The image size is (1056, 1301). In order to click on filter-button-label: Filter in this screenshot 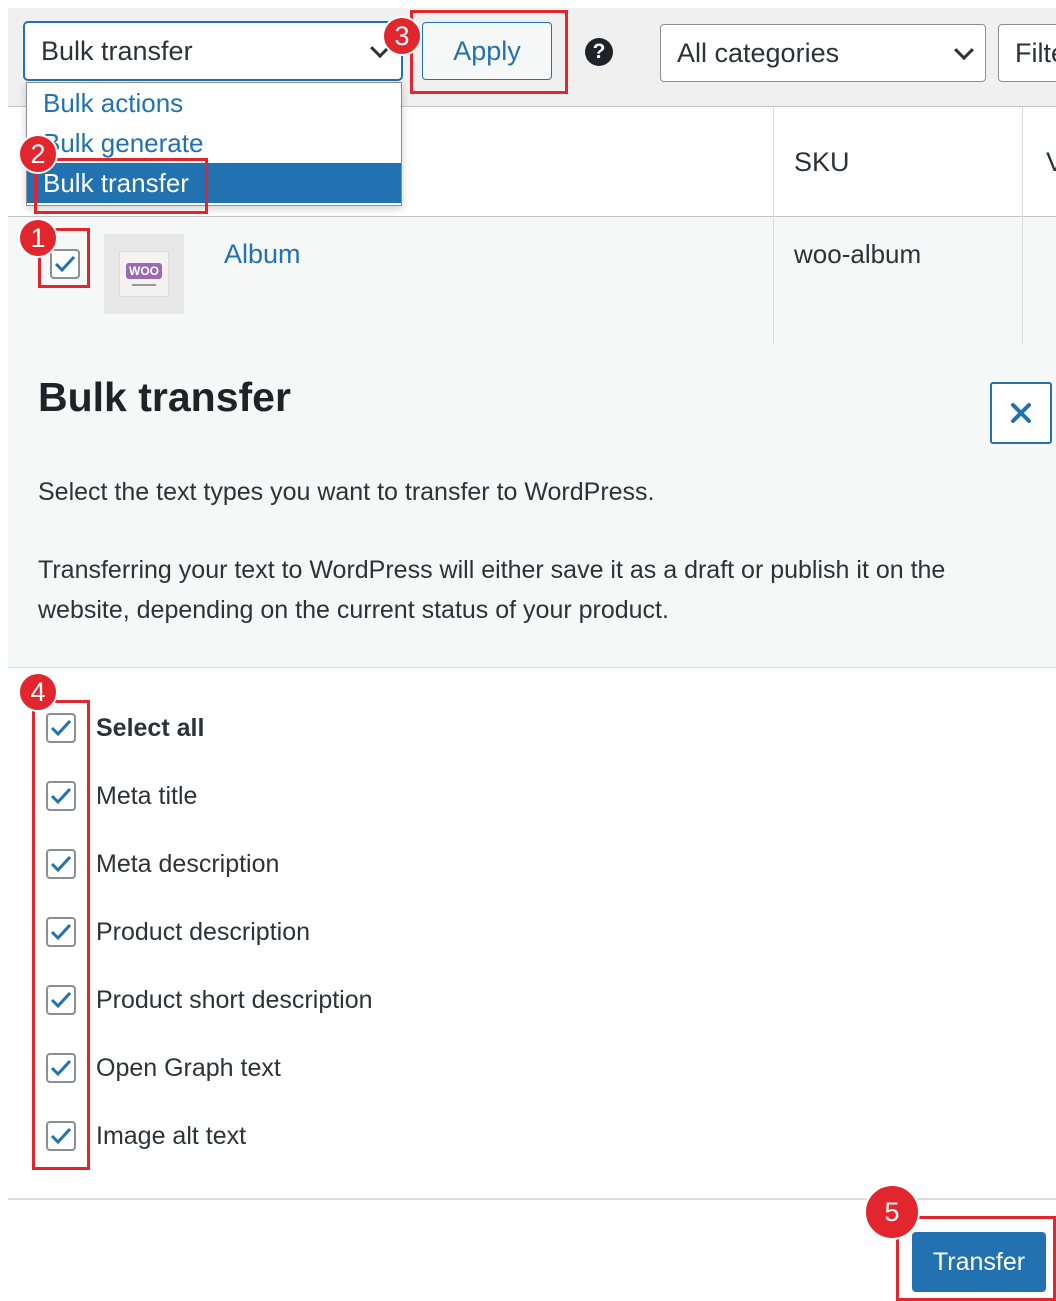, I will do `click(1035, 52)`.